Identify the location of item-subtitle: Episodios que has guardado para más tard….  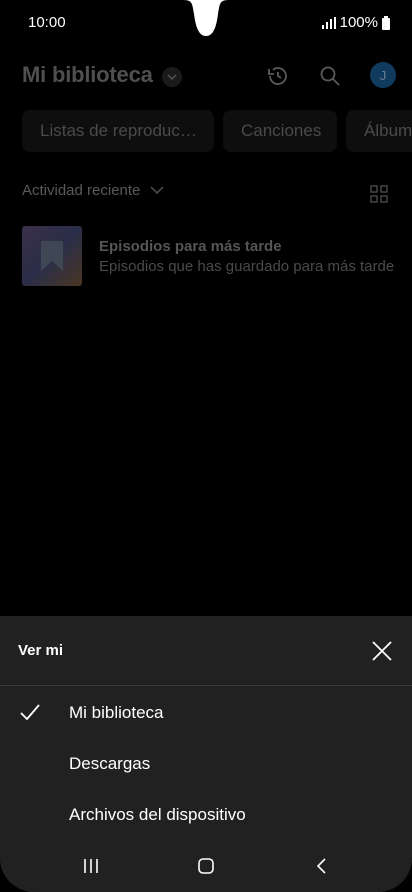
(247, 266).